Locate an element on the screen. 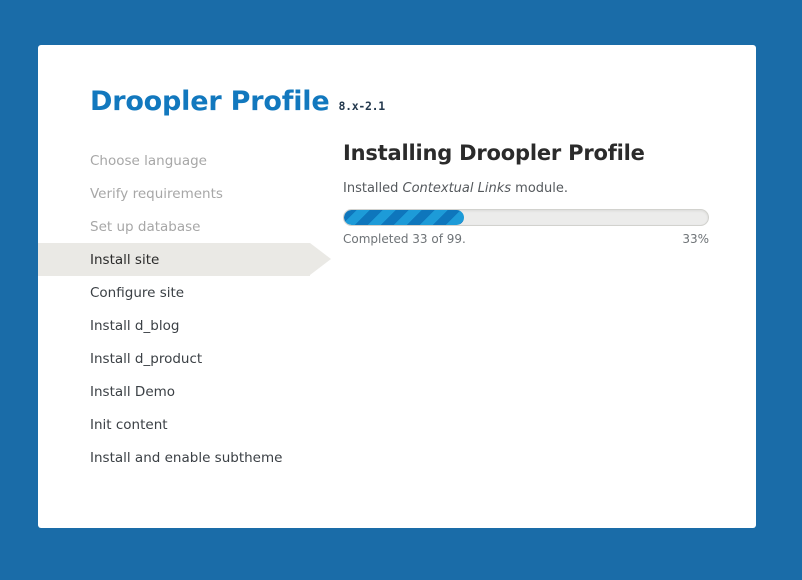 The width and height of the screenshot is (802, 580). site-version-label: 8.x-2.1 is located at coordinates (361, 106).